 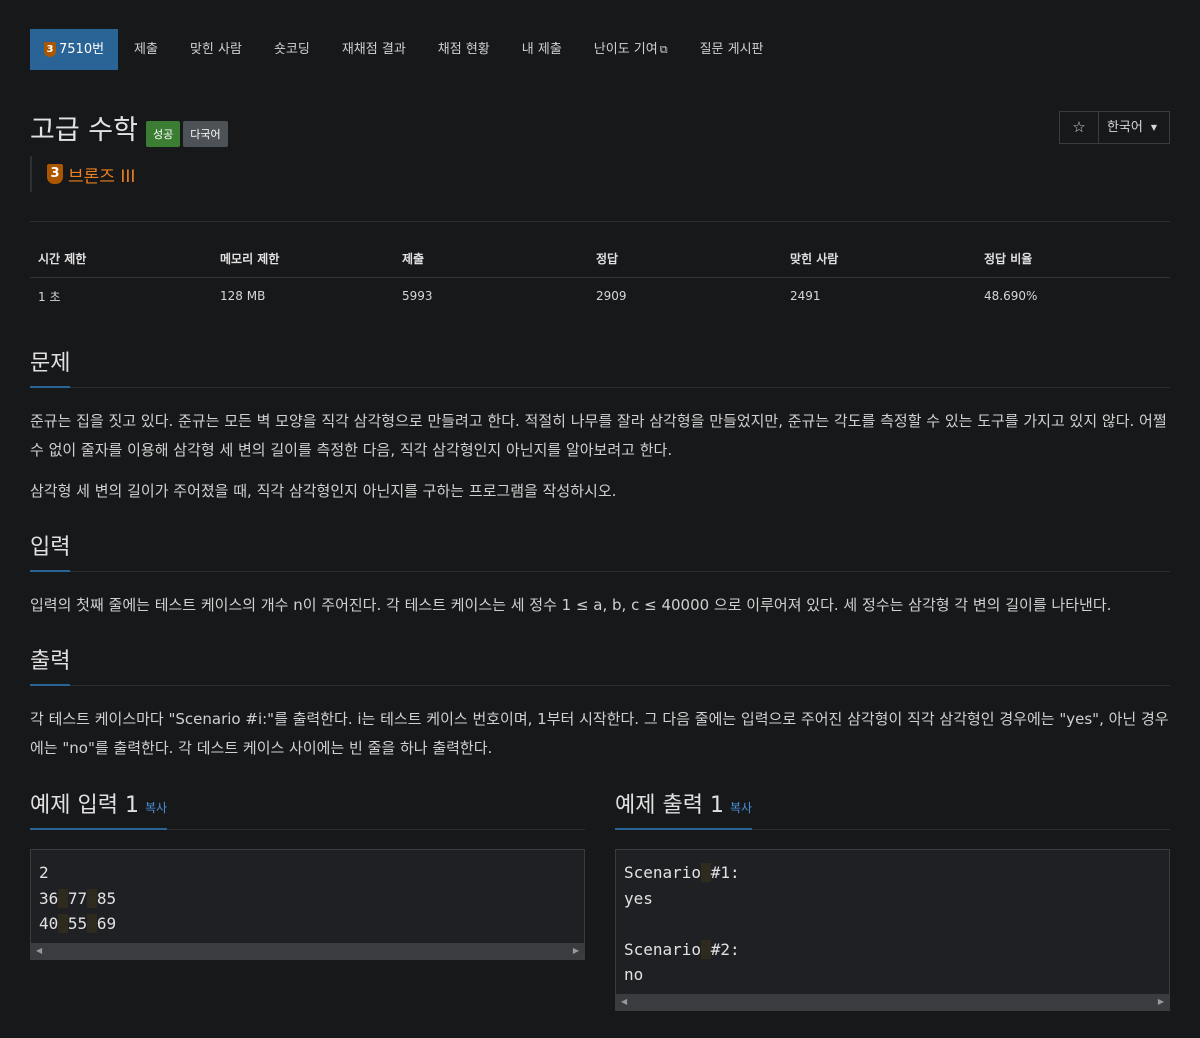 What do you see at coordinates (50, 550) in the screenshot?
I see `input-section-title: 입력` at bounding box center [50, 550].